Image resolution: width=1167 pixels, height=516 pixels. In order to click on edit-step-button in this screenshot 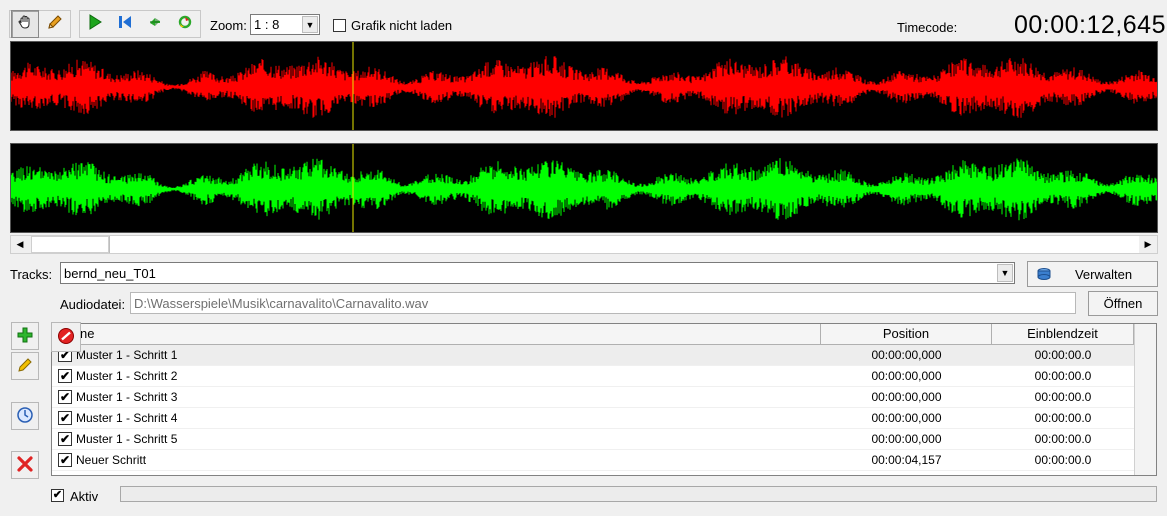, I will do `click(25, 366)`.